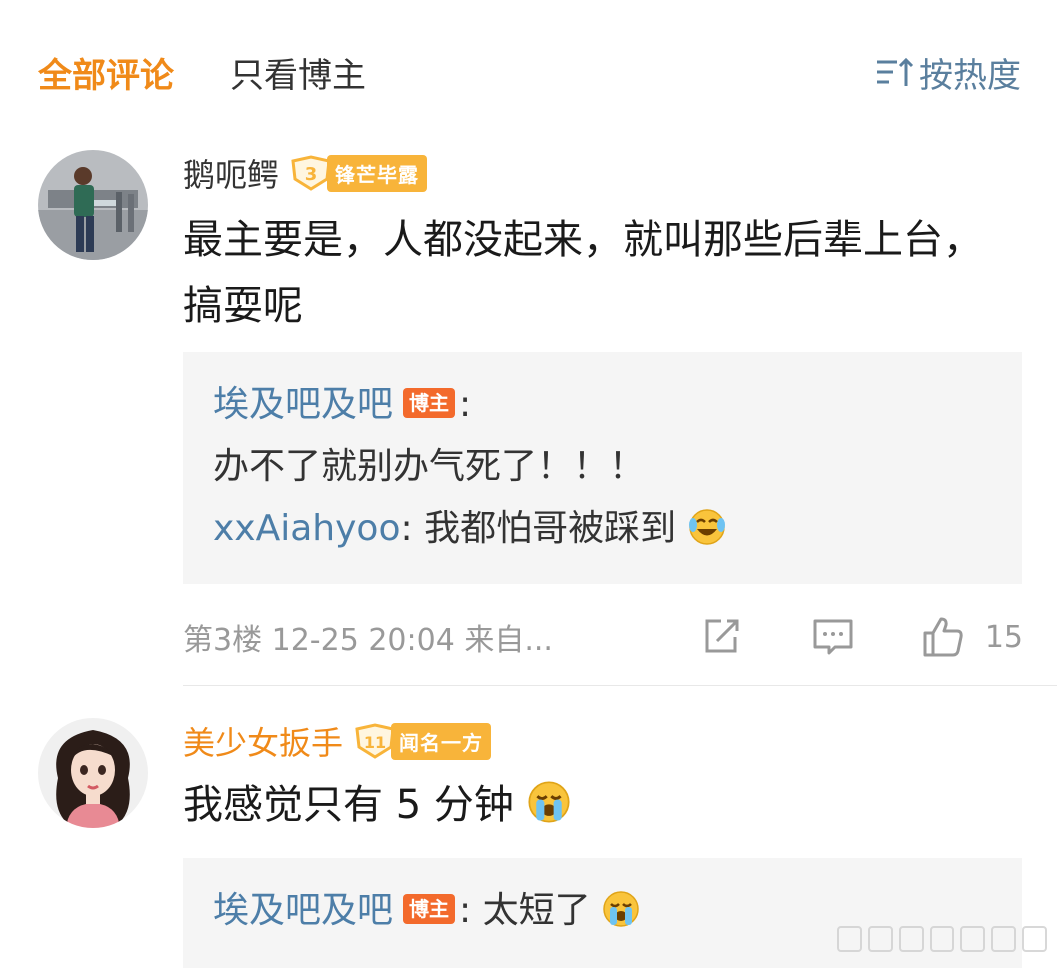 The height and width of the screenshot is (968, 1057). What do you see at coordinates (441, 741) in the screenshot?
I see `level-title: 闻名一方` at bounding box center [441, 741].